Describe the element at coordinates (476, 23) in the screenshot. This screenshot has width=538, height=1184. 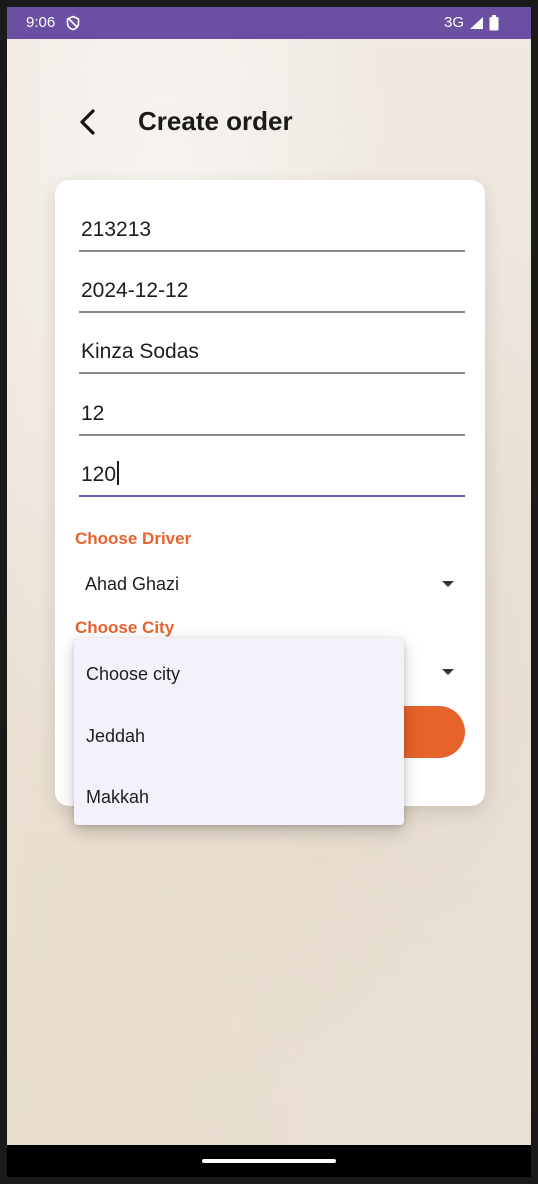
I see `signal-icon` at that location.